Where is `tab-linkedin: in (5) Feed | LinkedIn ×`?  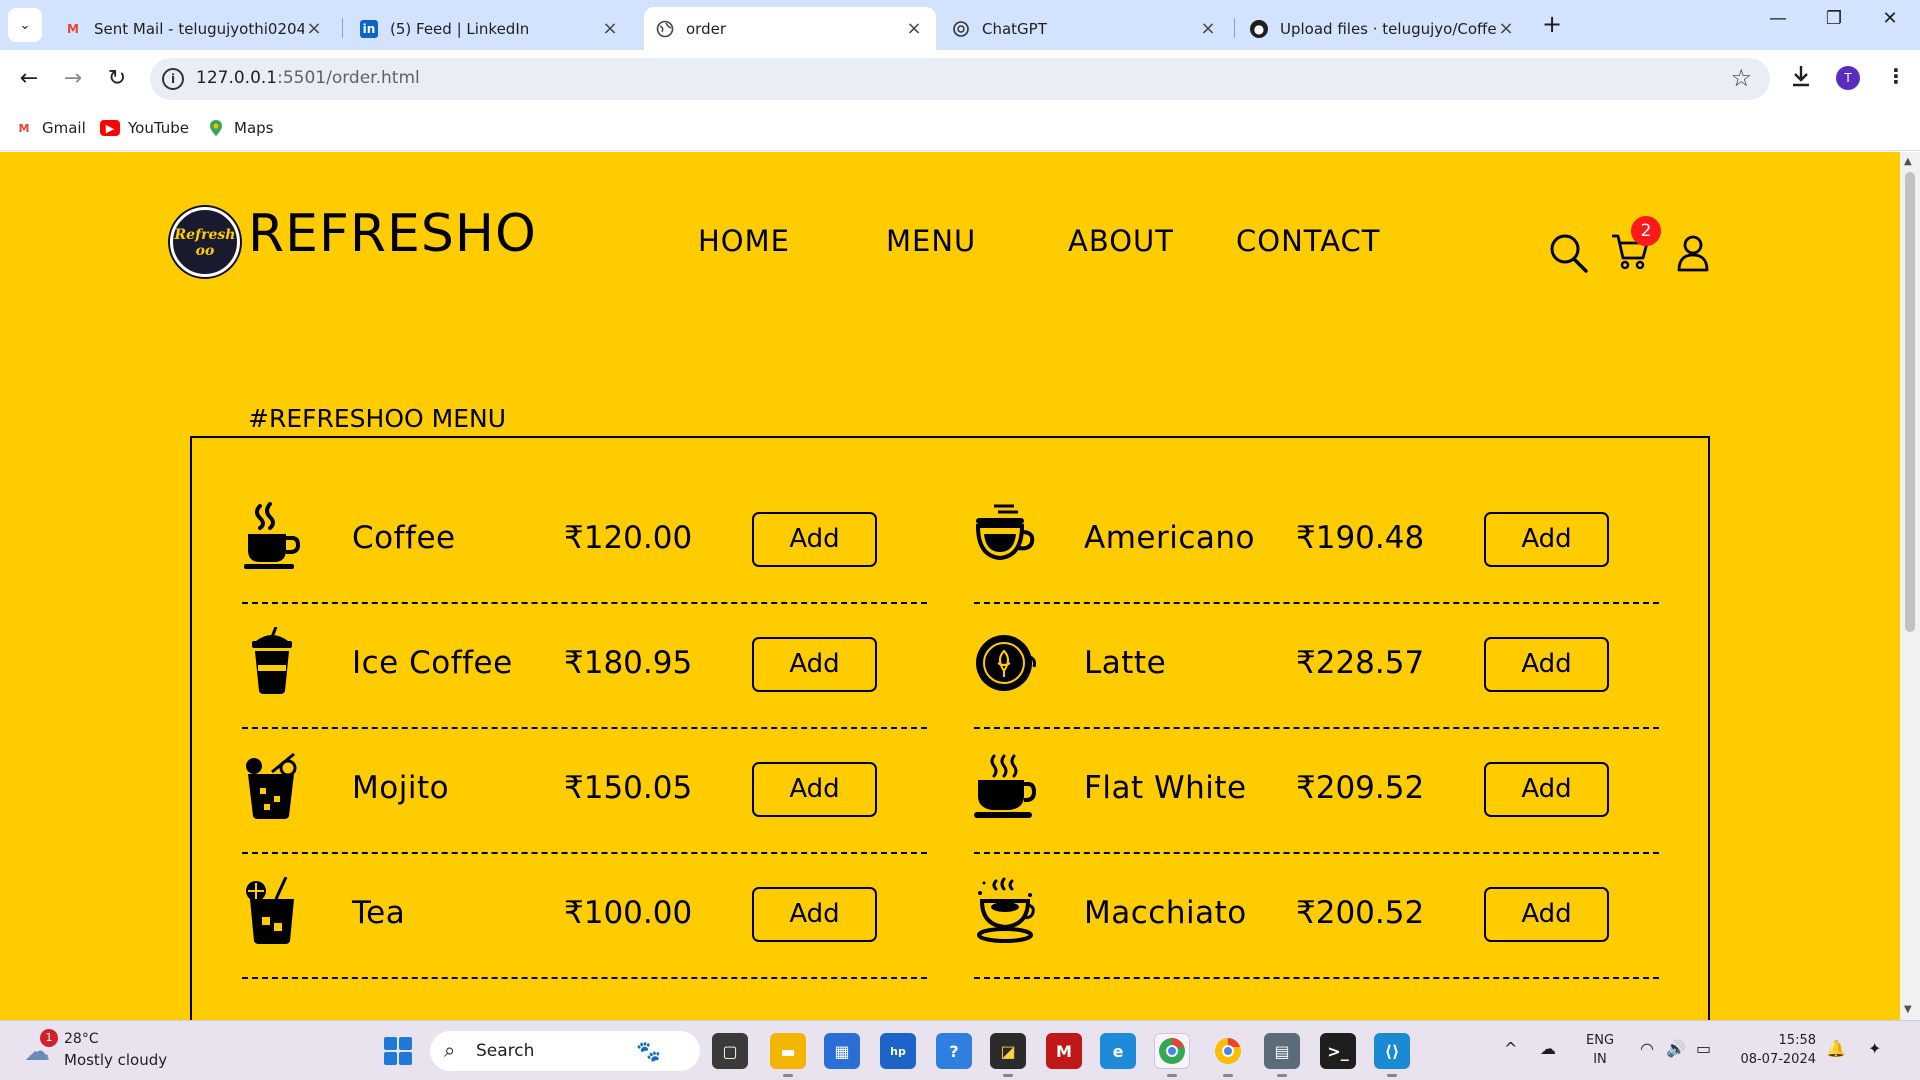 tab-linkedin: in (5) Feed | LinkedIn × is located at coordinates (490, 28).